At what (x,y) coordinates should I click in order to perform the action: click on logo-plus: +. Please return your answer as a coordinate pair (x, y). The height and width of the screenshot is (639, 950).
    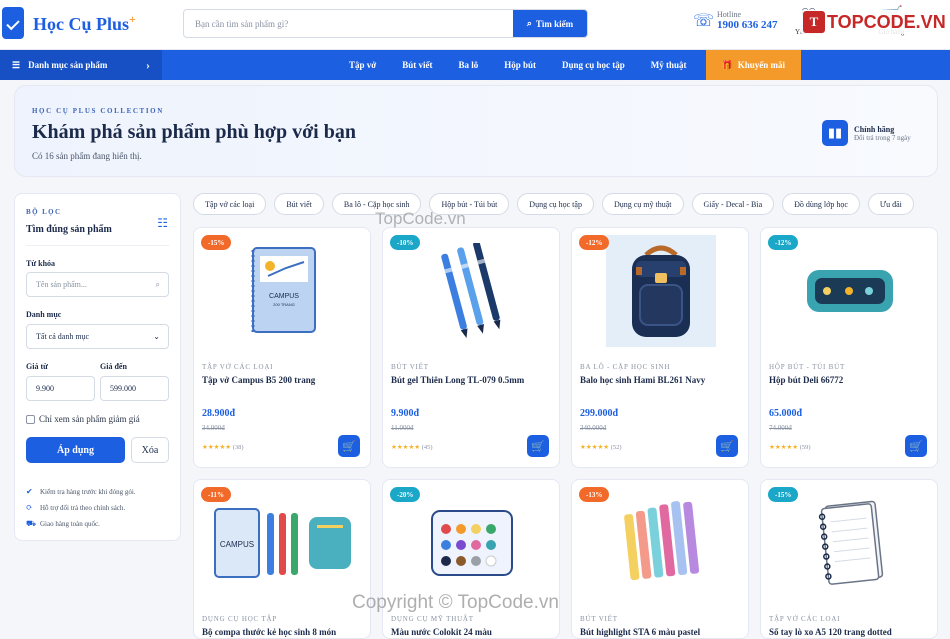
    Looking at the image, I should click on (132, 18).